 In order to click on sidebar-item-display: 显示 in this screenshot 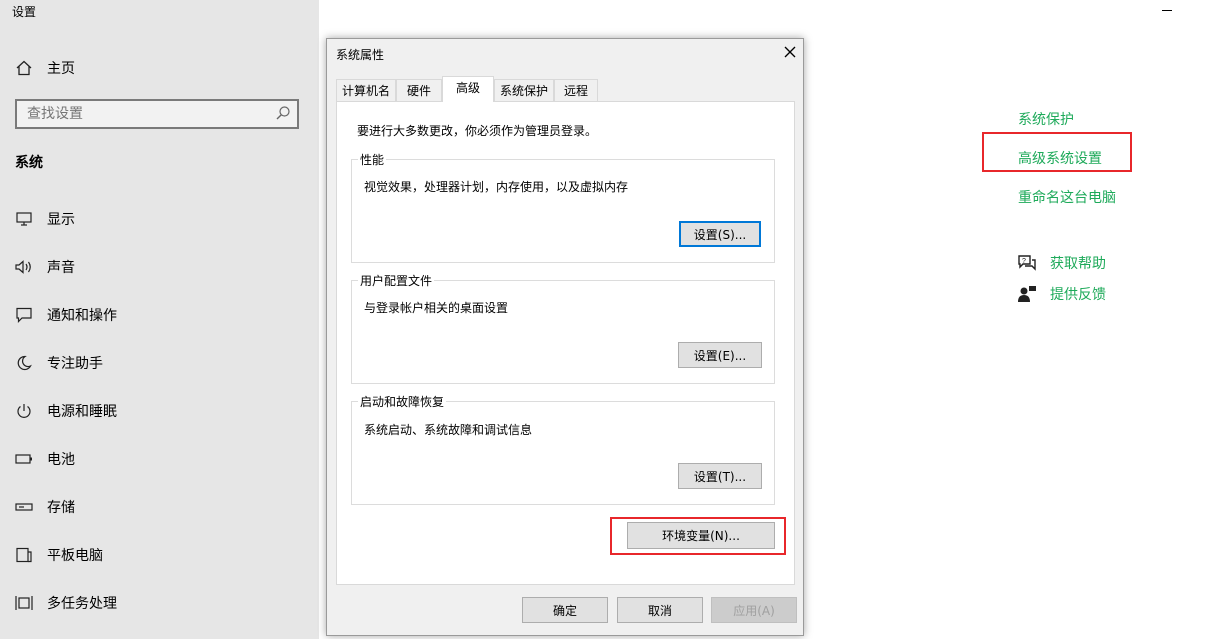, I will do `click(45, 219)`.